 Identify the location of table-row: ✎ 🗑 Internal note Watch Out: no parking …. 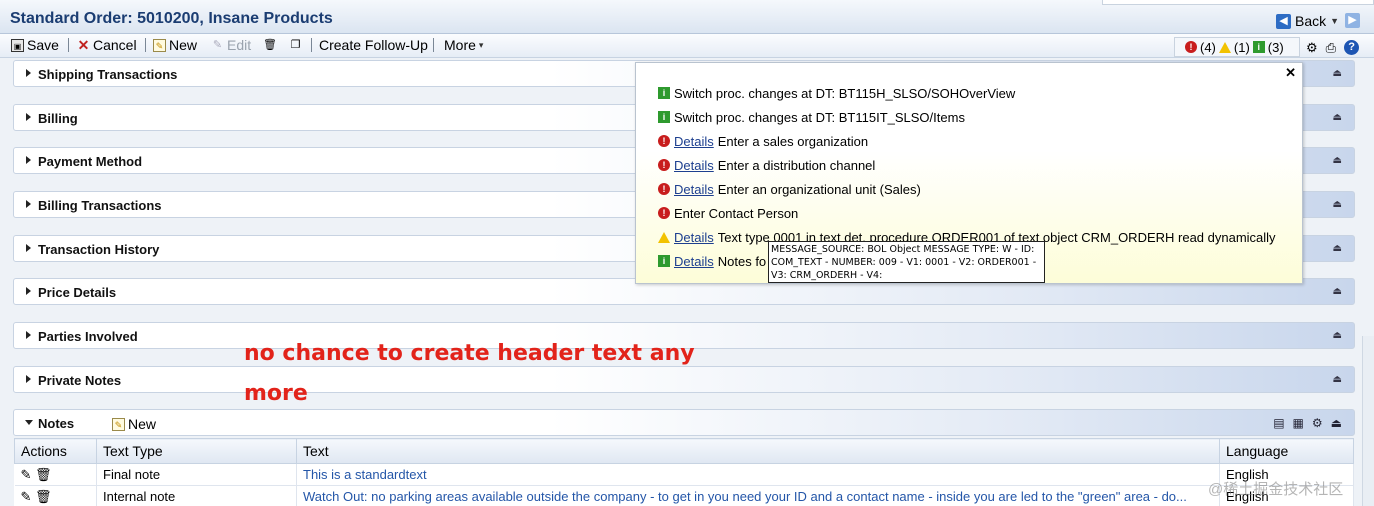
(684, 495).